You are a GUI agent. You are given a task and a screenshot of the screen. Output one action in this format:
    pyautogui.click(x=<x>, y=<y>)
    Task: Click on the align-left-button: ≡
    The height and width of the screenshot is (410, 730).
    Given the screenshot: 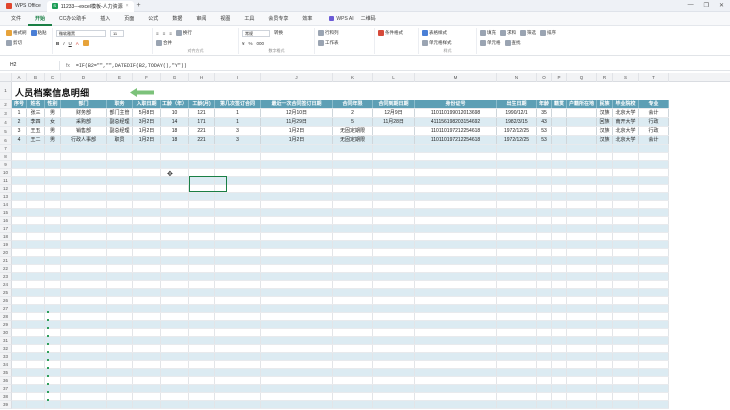 What is the action you would take?
    pyautogui.click(x=157, y=33)
    